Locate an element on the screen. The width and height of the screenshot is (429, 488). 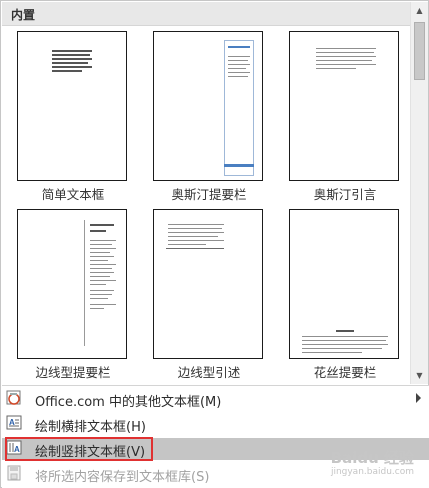
menu-item-label: 将所选内容保存到文本框库(S) is located at coordinates (122, 477).